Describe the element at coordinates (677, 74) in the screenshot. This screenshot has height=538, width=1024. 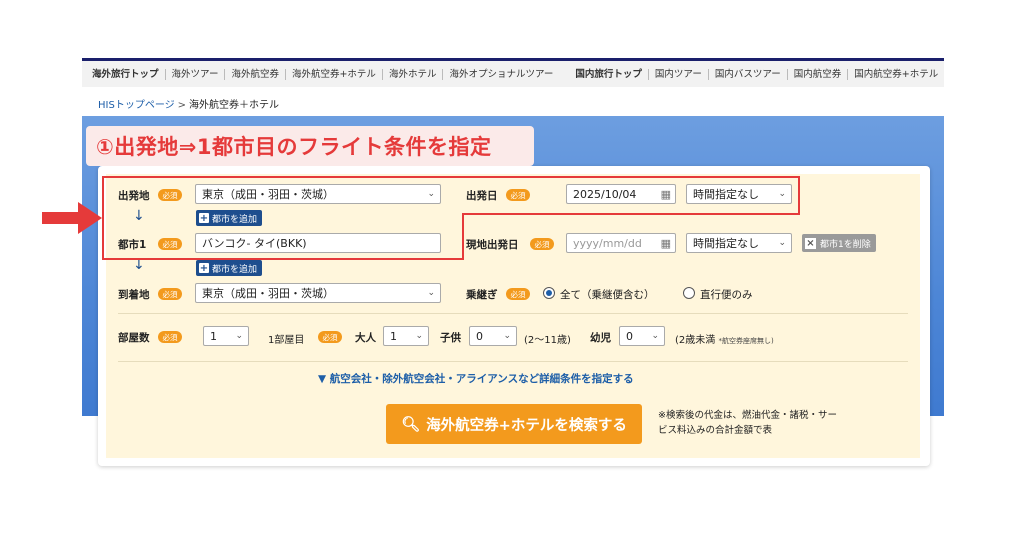
I see `nav-domestic-tour: 国内ツアー` at that location.